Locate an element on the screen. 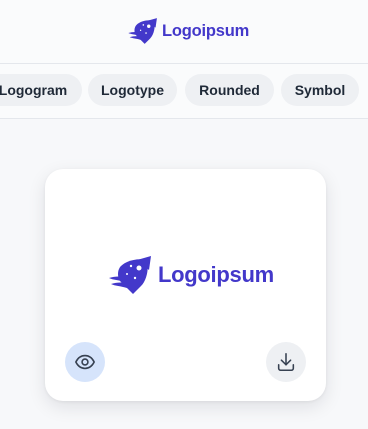  tab-logogram: Logogram is located at coordinates (41, 90).